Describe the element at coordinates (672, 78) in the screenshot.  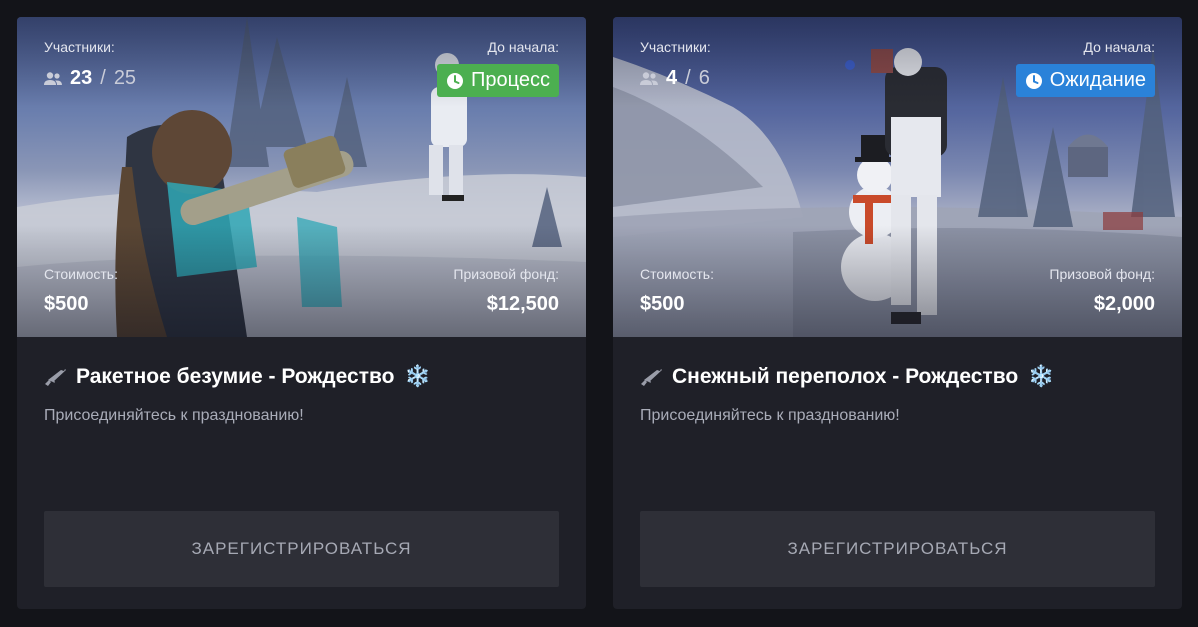
I see `participants-current: 4` at that location.